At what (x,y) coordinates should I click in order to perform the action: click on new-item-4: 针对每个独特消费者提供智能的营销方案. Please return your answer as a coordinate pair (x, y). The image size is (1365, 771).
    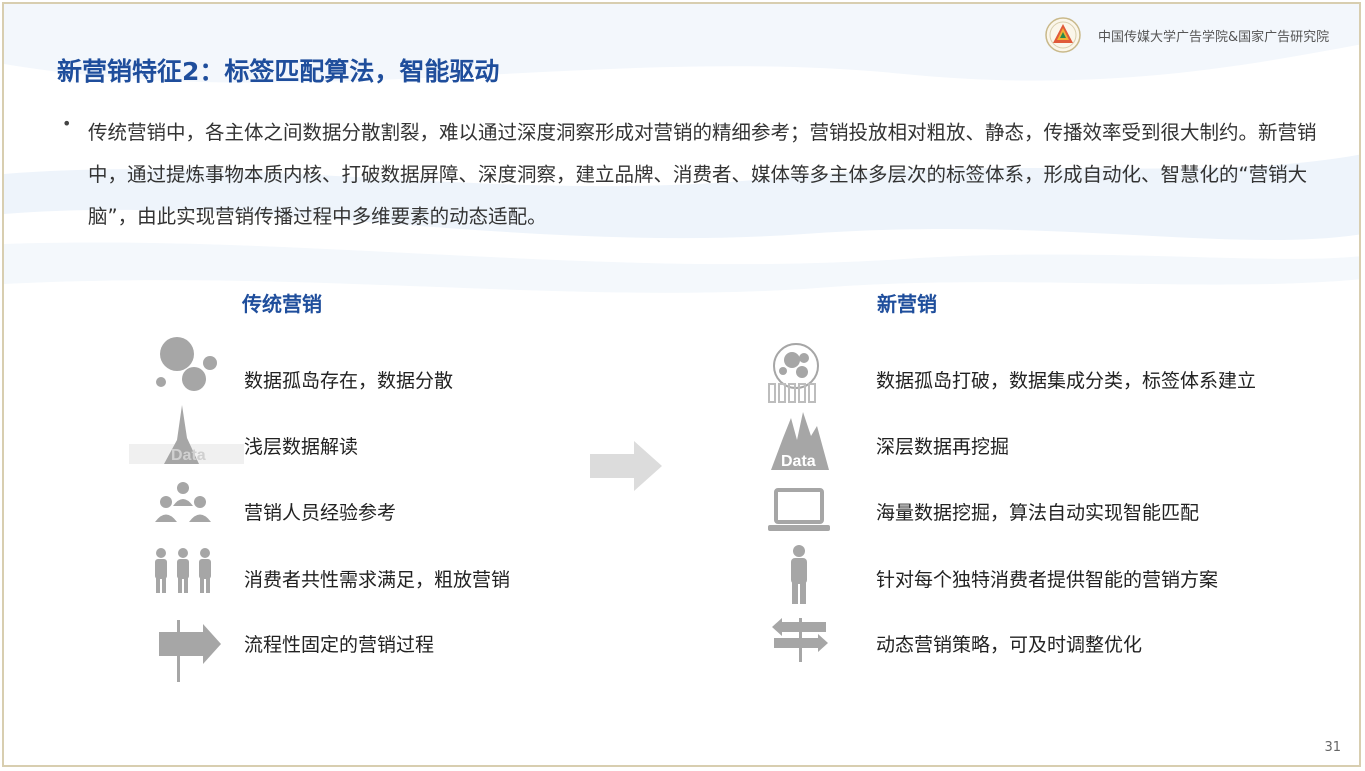
    Looking at the image, I should click on (1047, 580).